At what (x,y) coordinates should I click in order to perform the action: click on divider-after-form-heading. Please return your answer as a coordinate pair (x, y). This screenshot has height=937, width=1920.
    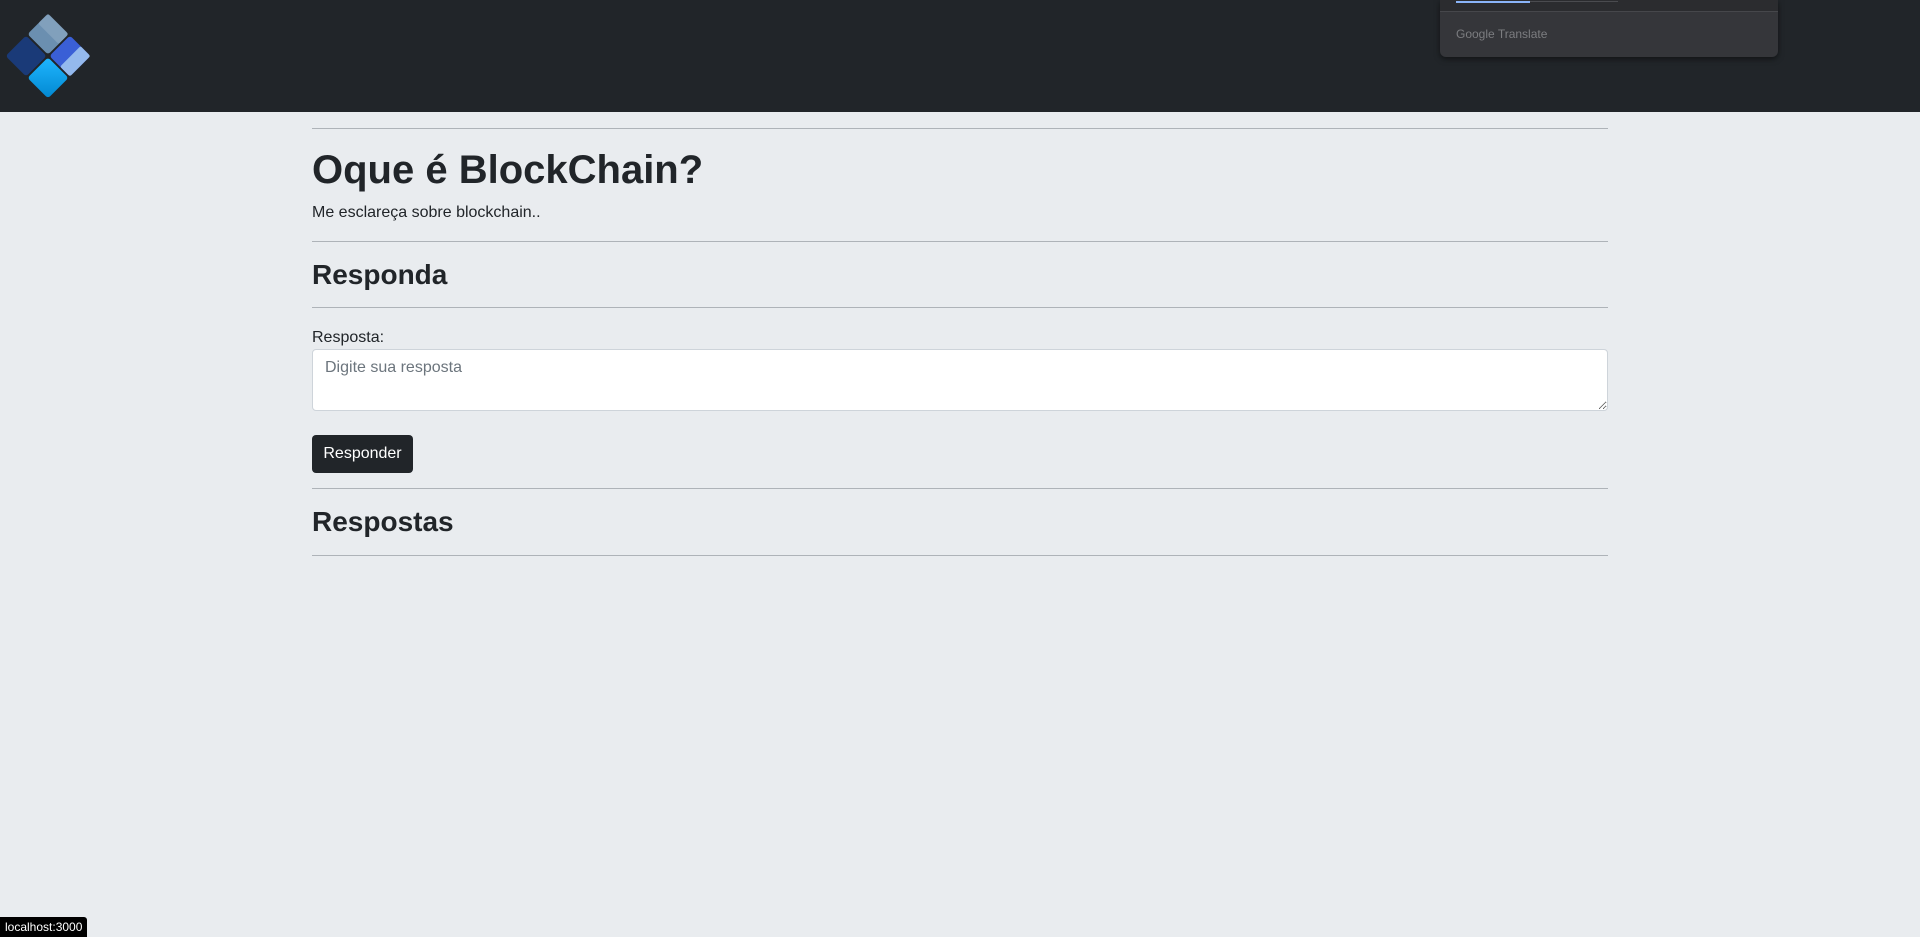
    Looking at the image, I should click on (960, 307).